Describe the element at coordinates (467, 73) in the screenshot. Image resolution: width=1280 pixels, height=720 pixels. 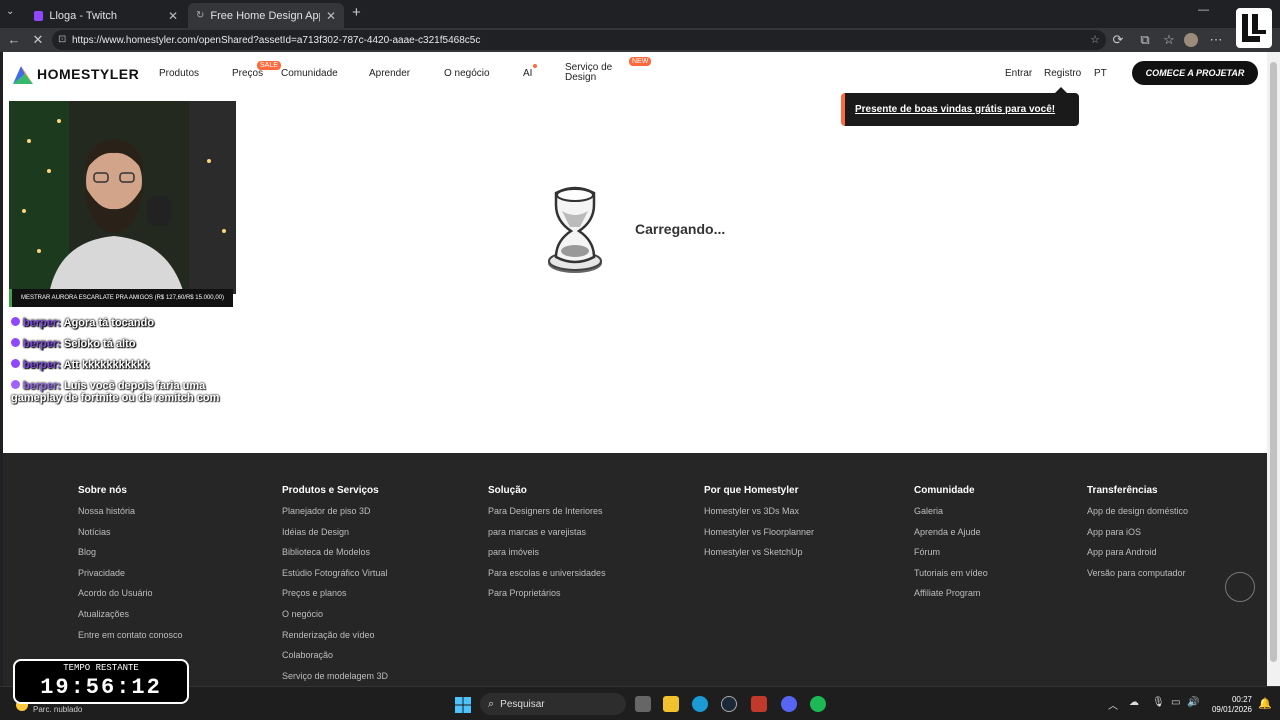
I see `nav-o-negocio: O negócio` at that location.